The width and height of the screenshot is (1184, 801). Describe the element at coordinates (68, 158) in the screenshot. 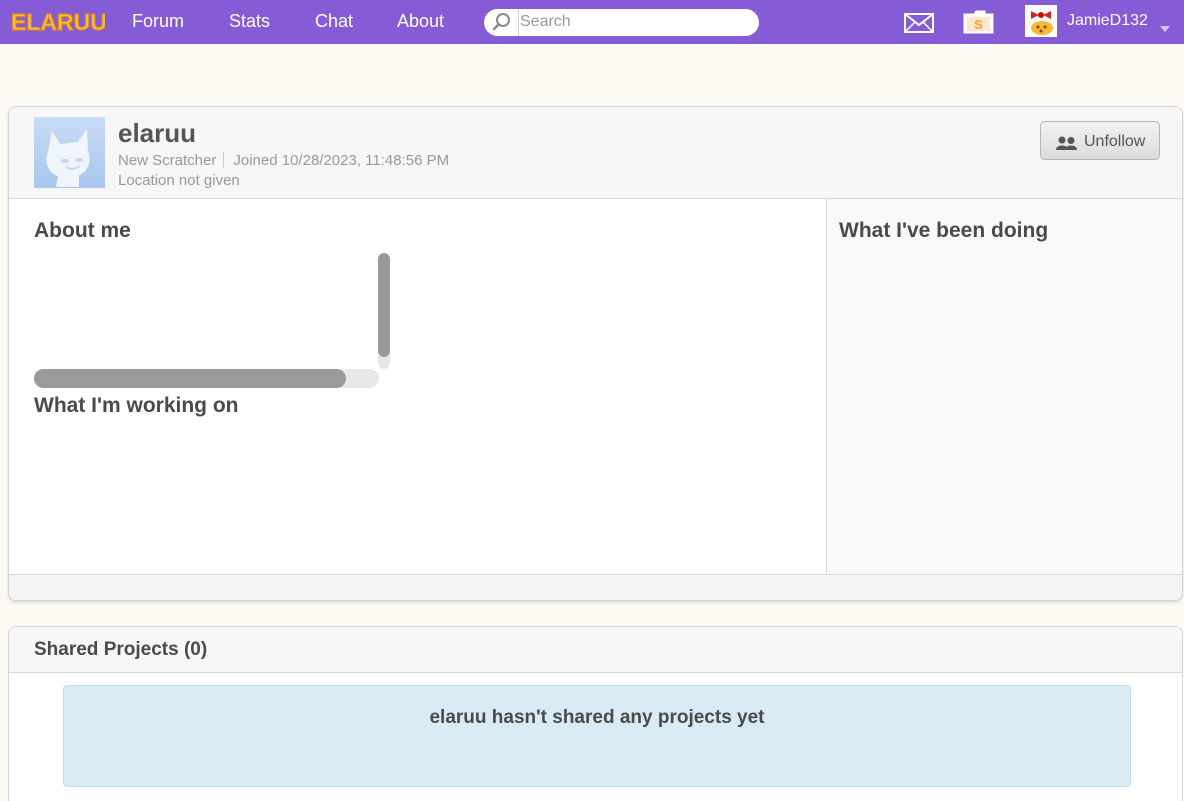

I see `cat-avatar-icon` at that location.